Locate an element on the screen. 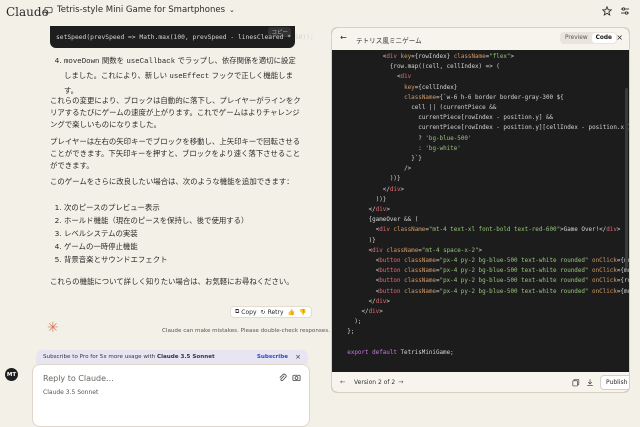 The width and height of the screenshot is (640, 427). inline-code: useEffect is located at coordinates (189, 77).